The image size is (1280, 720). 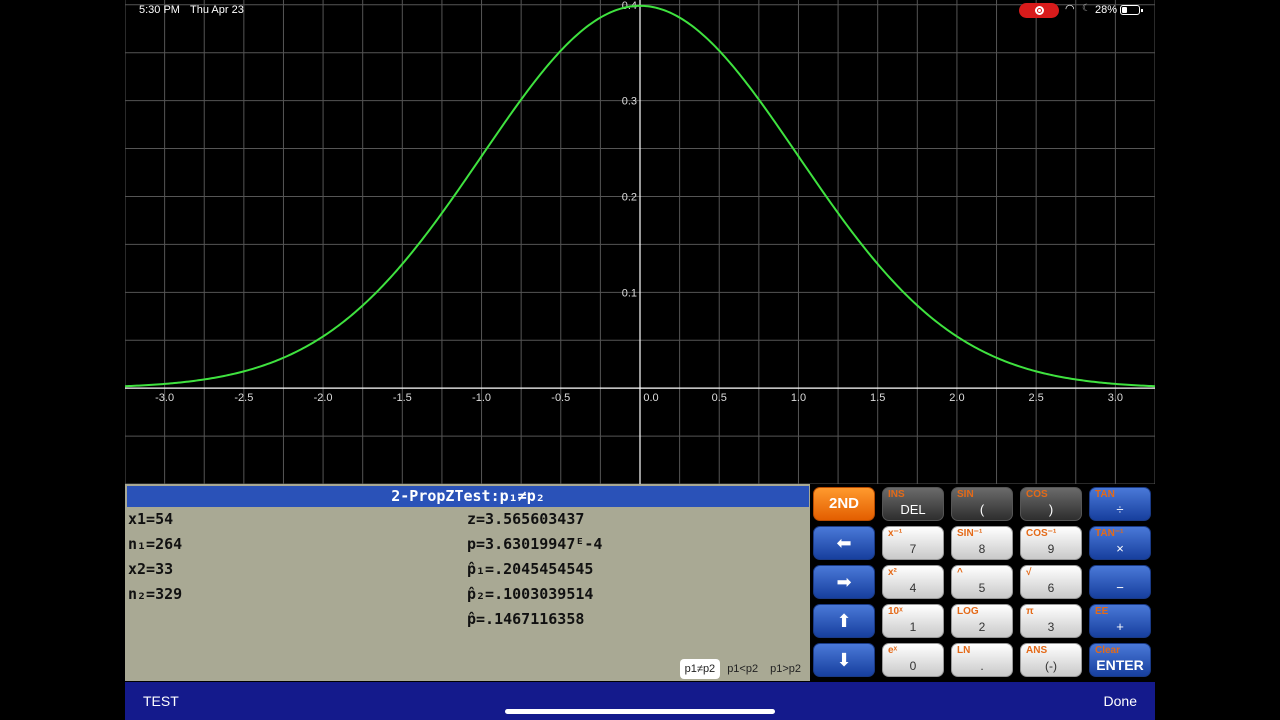 I want to click on result-line: n₁=264, so click(x=155, y=544).